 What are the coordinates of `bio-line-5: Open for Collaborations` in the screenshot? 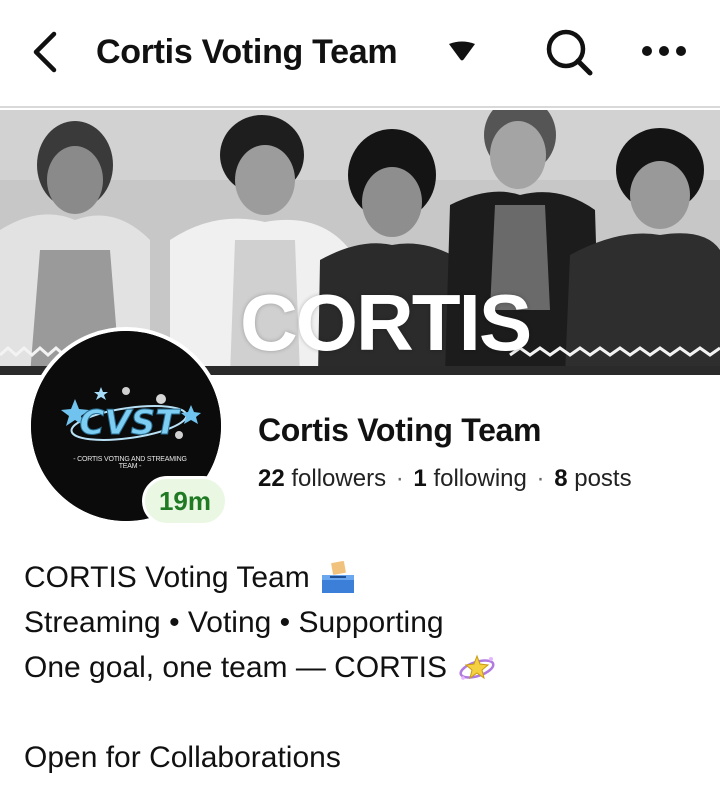 It's located at (182, 757).